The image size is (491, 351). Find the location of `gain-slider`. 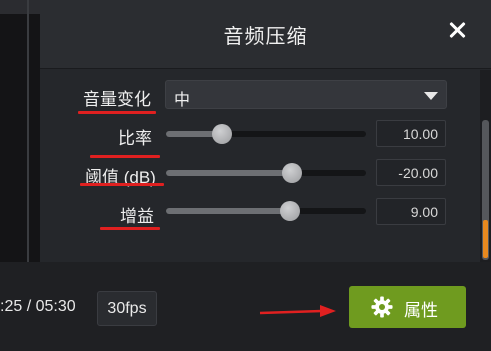

gain-slider is located at coordinates (266, 211).